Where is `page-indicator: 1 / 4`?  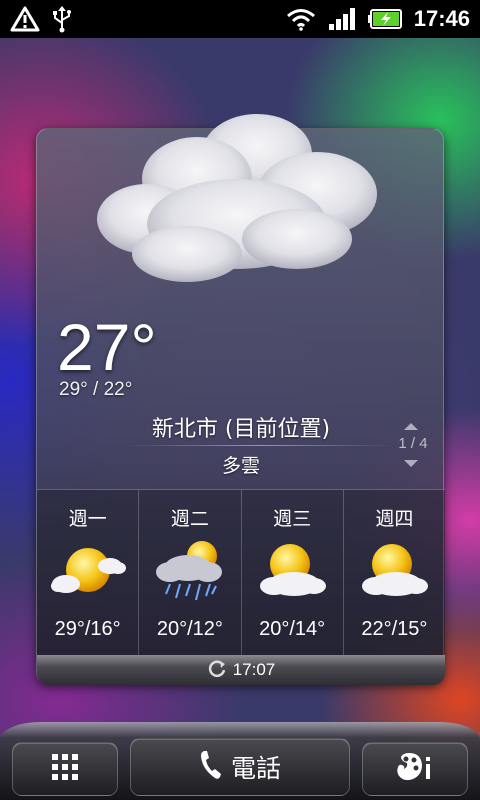 page-indicator: 1 / 4 is located at coordinates (413, 443).